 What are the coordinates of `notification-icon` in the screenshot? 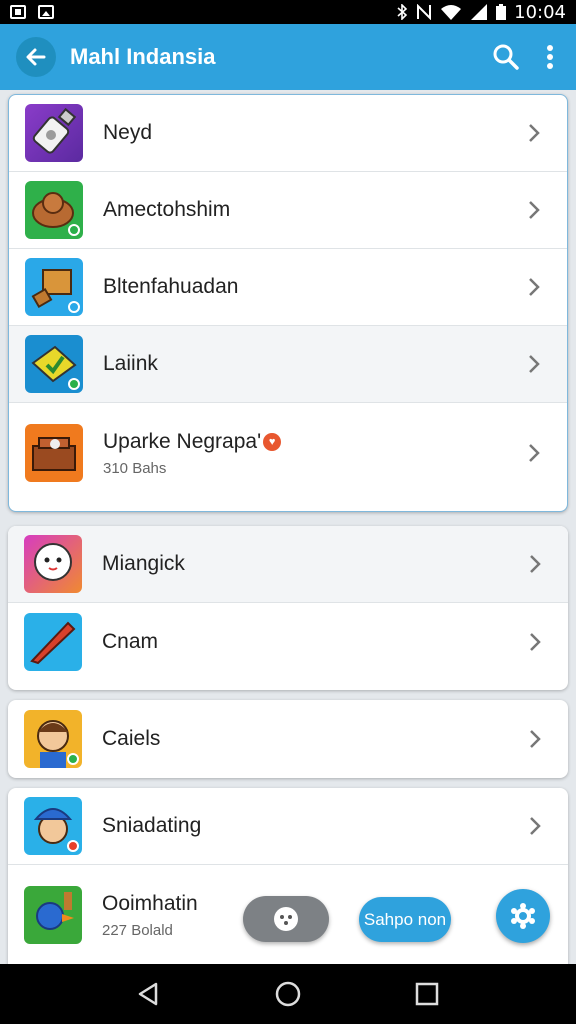 It's located at (18, 12).